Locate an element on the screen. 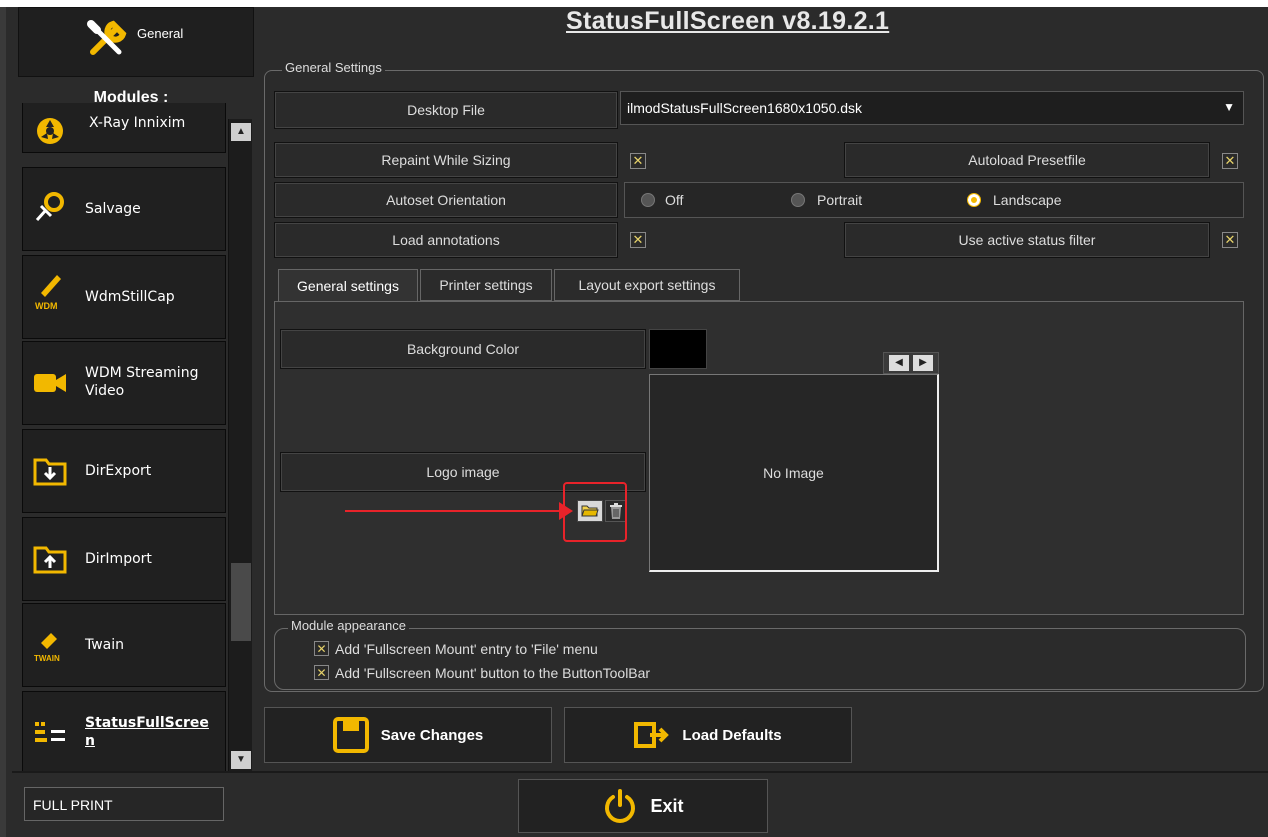  wdm-badge: WDM is located at coordinates (46, 306).